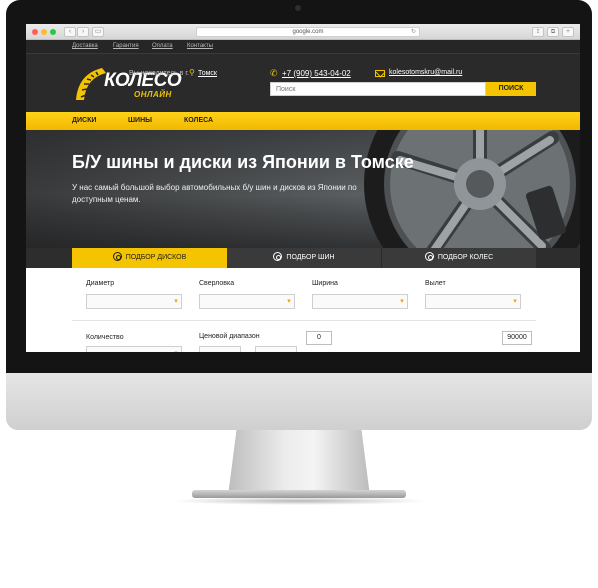  What do you see at coordinates (53, 32) in the screenshot?
I see `window-maximize-button` at bounding box center [53, 32].